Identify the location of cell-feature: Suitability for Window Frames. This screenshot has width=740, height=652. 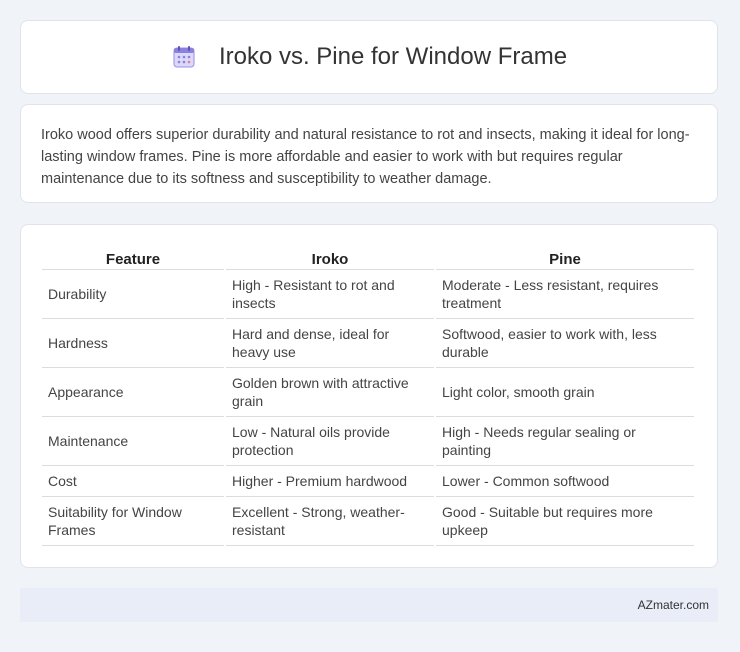
(133, 521).